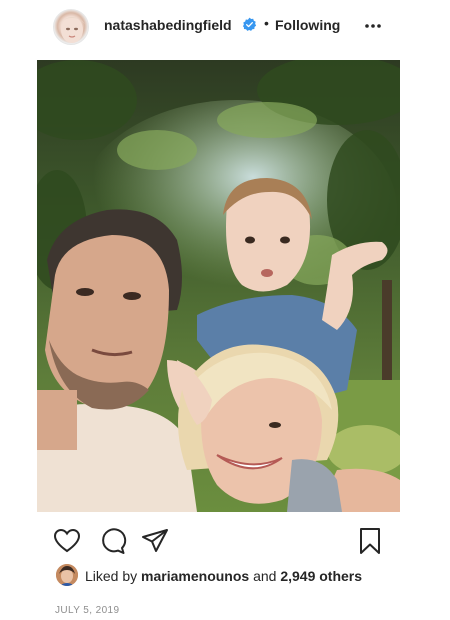  I want to click on profile-avatar, so click(71, 27).